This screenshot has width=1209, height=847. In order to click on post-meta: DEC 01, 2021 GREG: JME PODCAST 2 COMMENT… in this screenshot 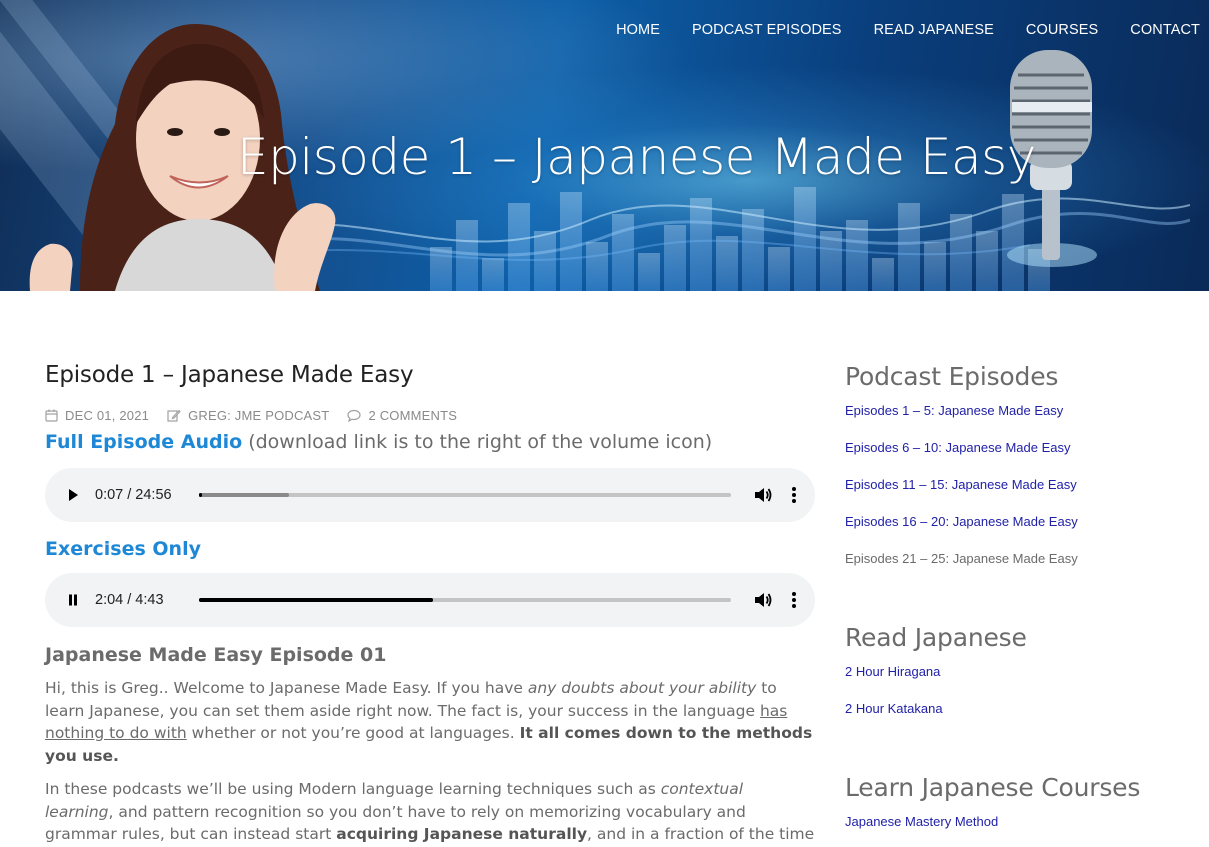, I will do `click(430, 415)`.